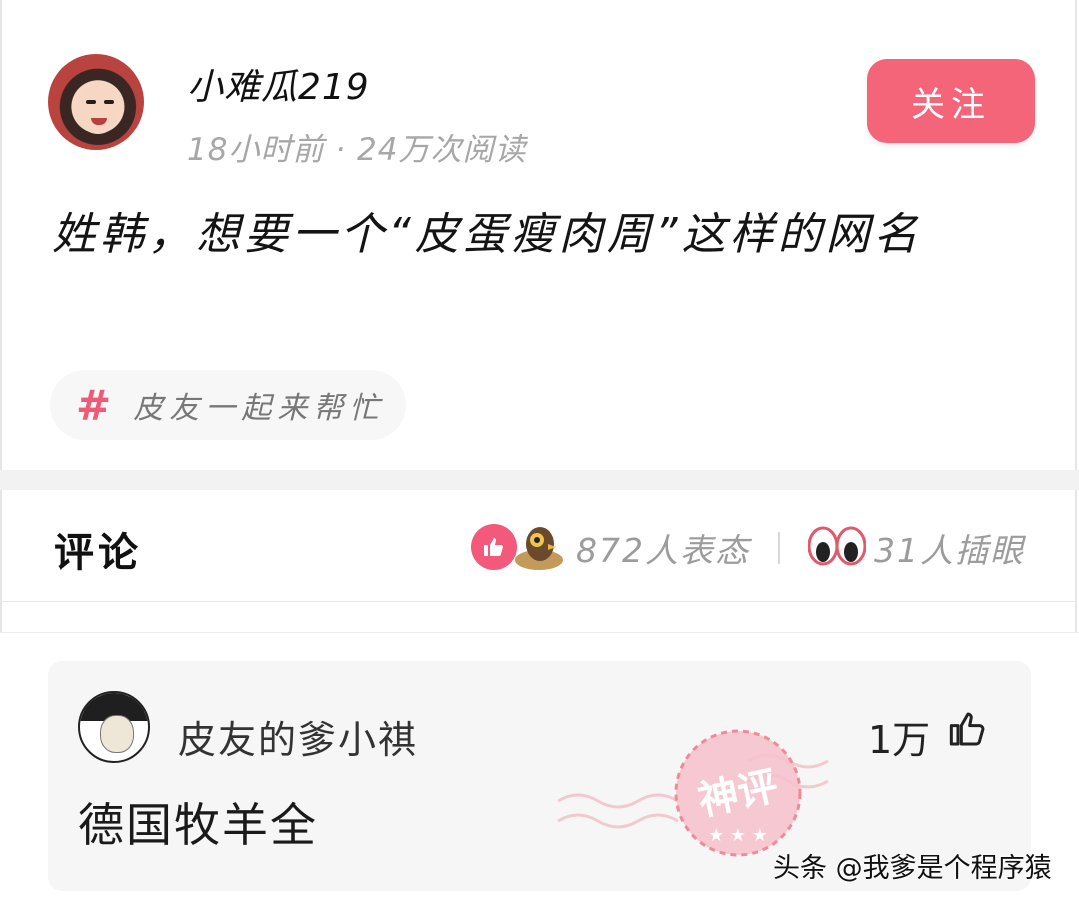 The image size is (1079, 903). I want to click on post-meta: 18小时前 · 24万次阅读, so click(357, 150).